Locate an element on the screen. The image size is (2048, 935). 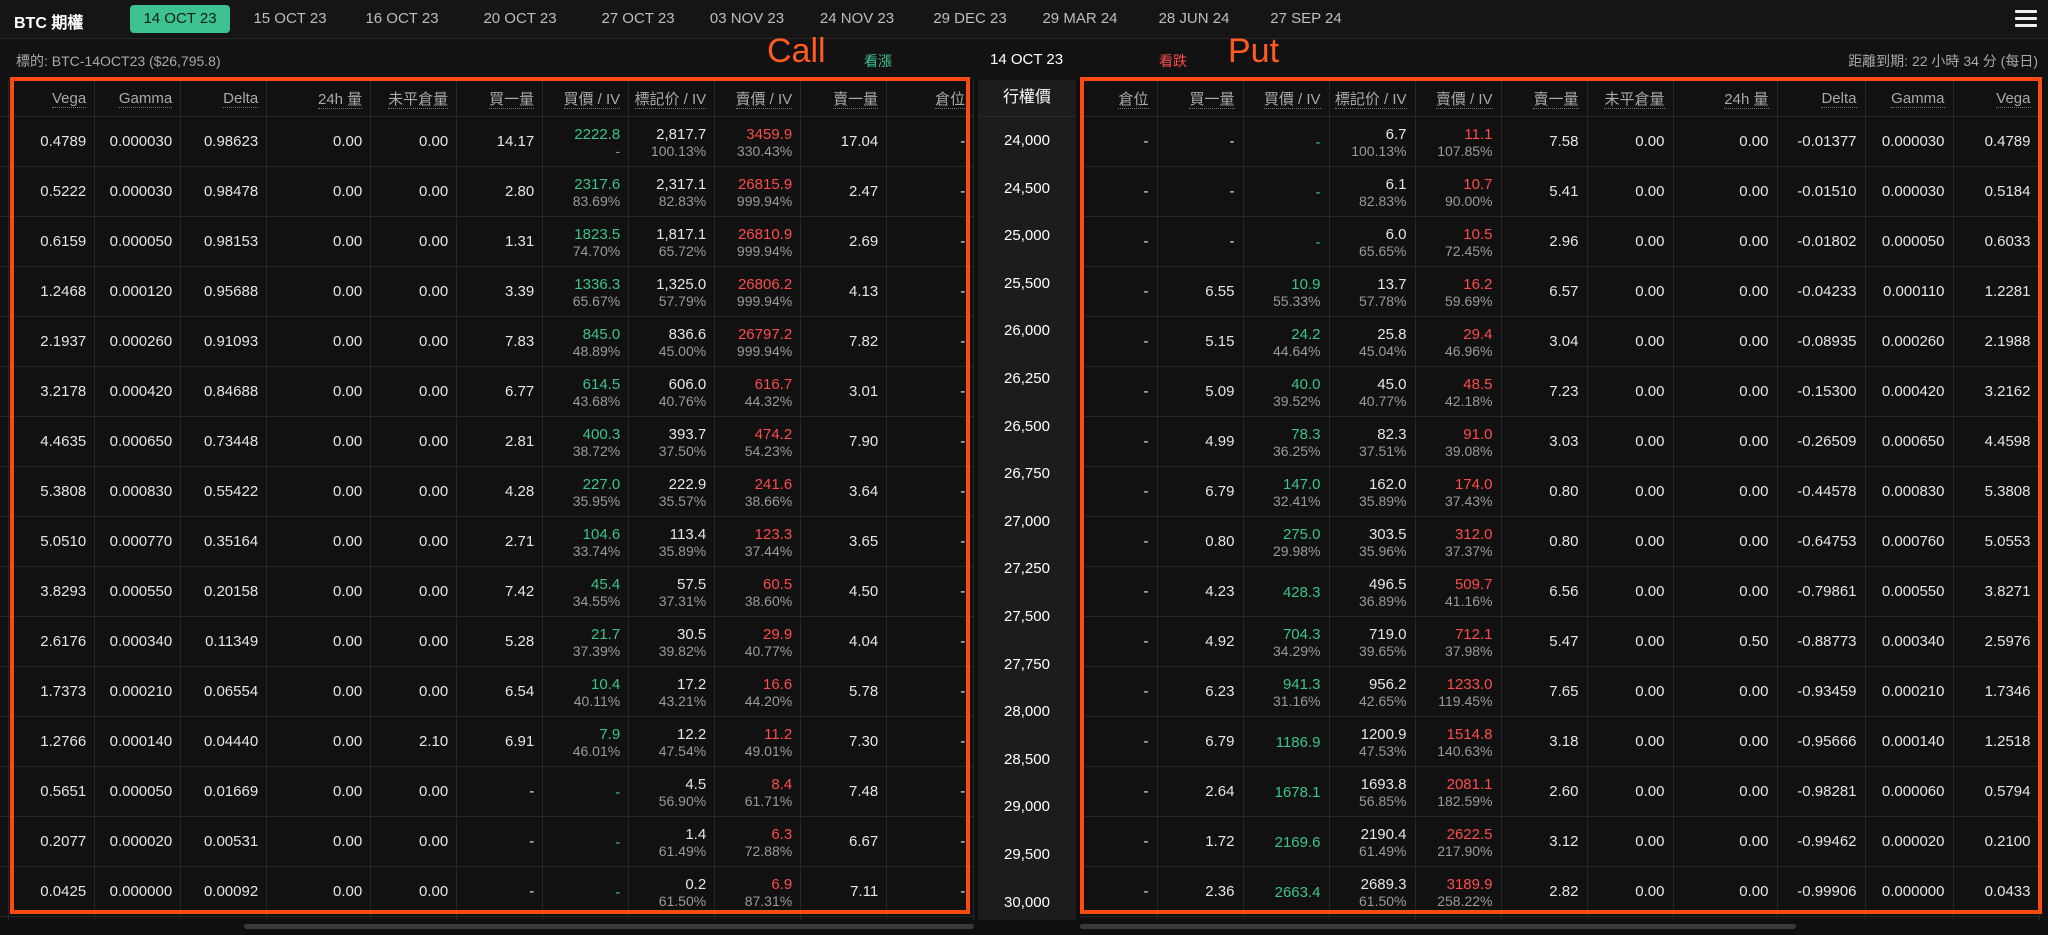
put-delta: -0.93459 is located at coordinates (1821, 691).